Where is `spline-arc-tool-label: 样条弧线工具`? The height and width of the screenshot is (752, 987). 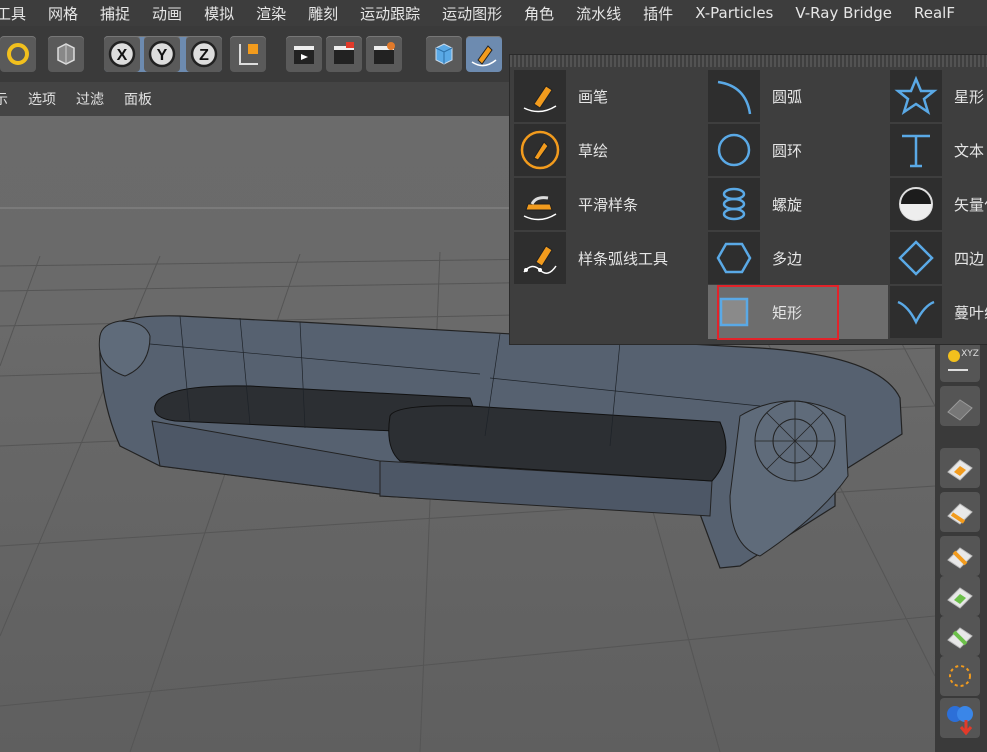
spline-arc-tool-label: 样条弧线工具 is located at coordinates (623, 258).